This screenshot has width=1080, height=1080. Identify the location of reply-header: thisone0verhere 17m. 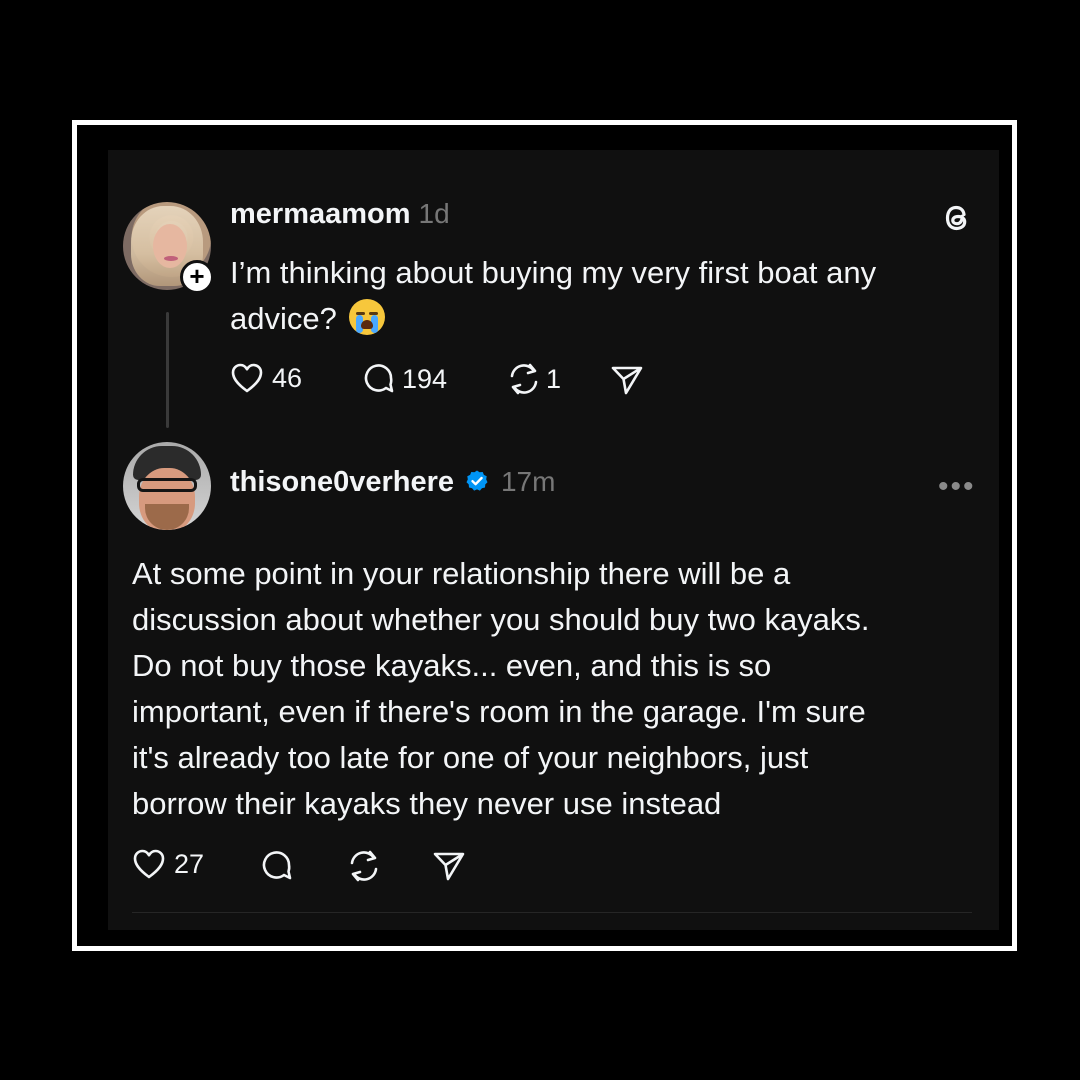
(392, 482).